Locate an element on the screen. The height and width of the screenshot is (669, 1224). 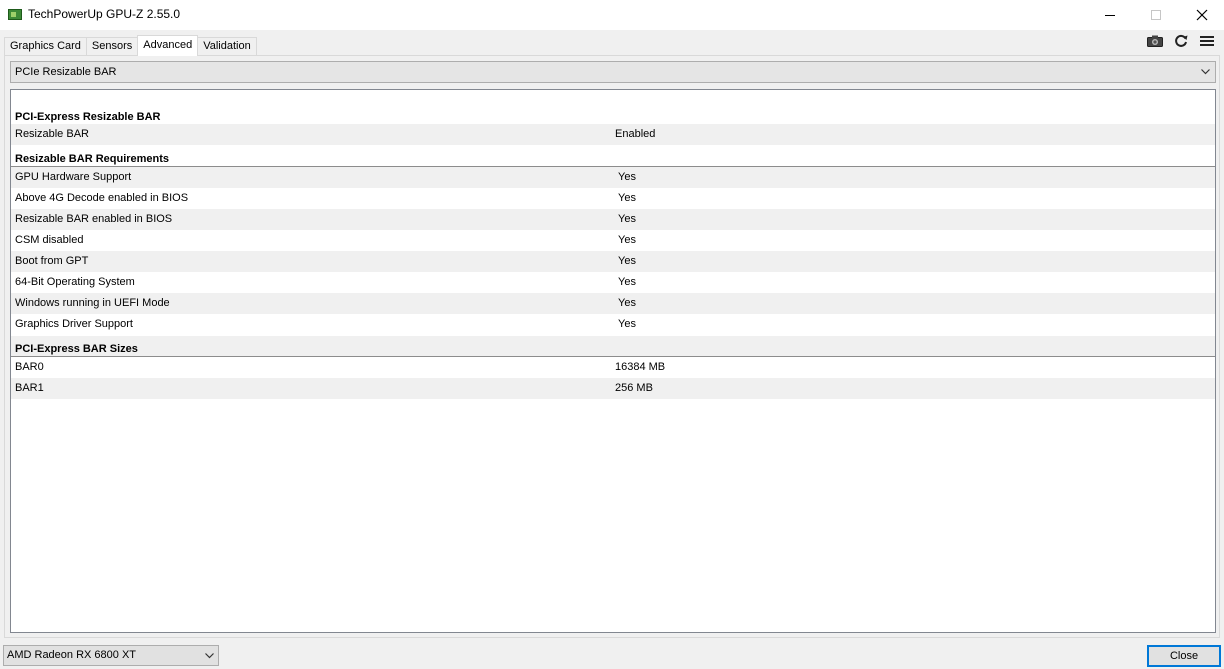
row-label: CSM disabled is located at coordinates (49, 240).